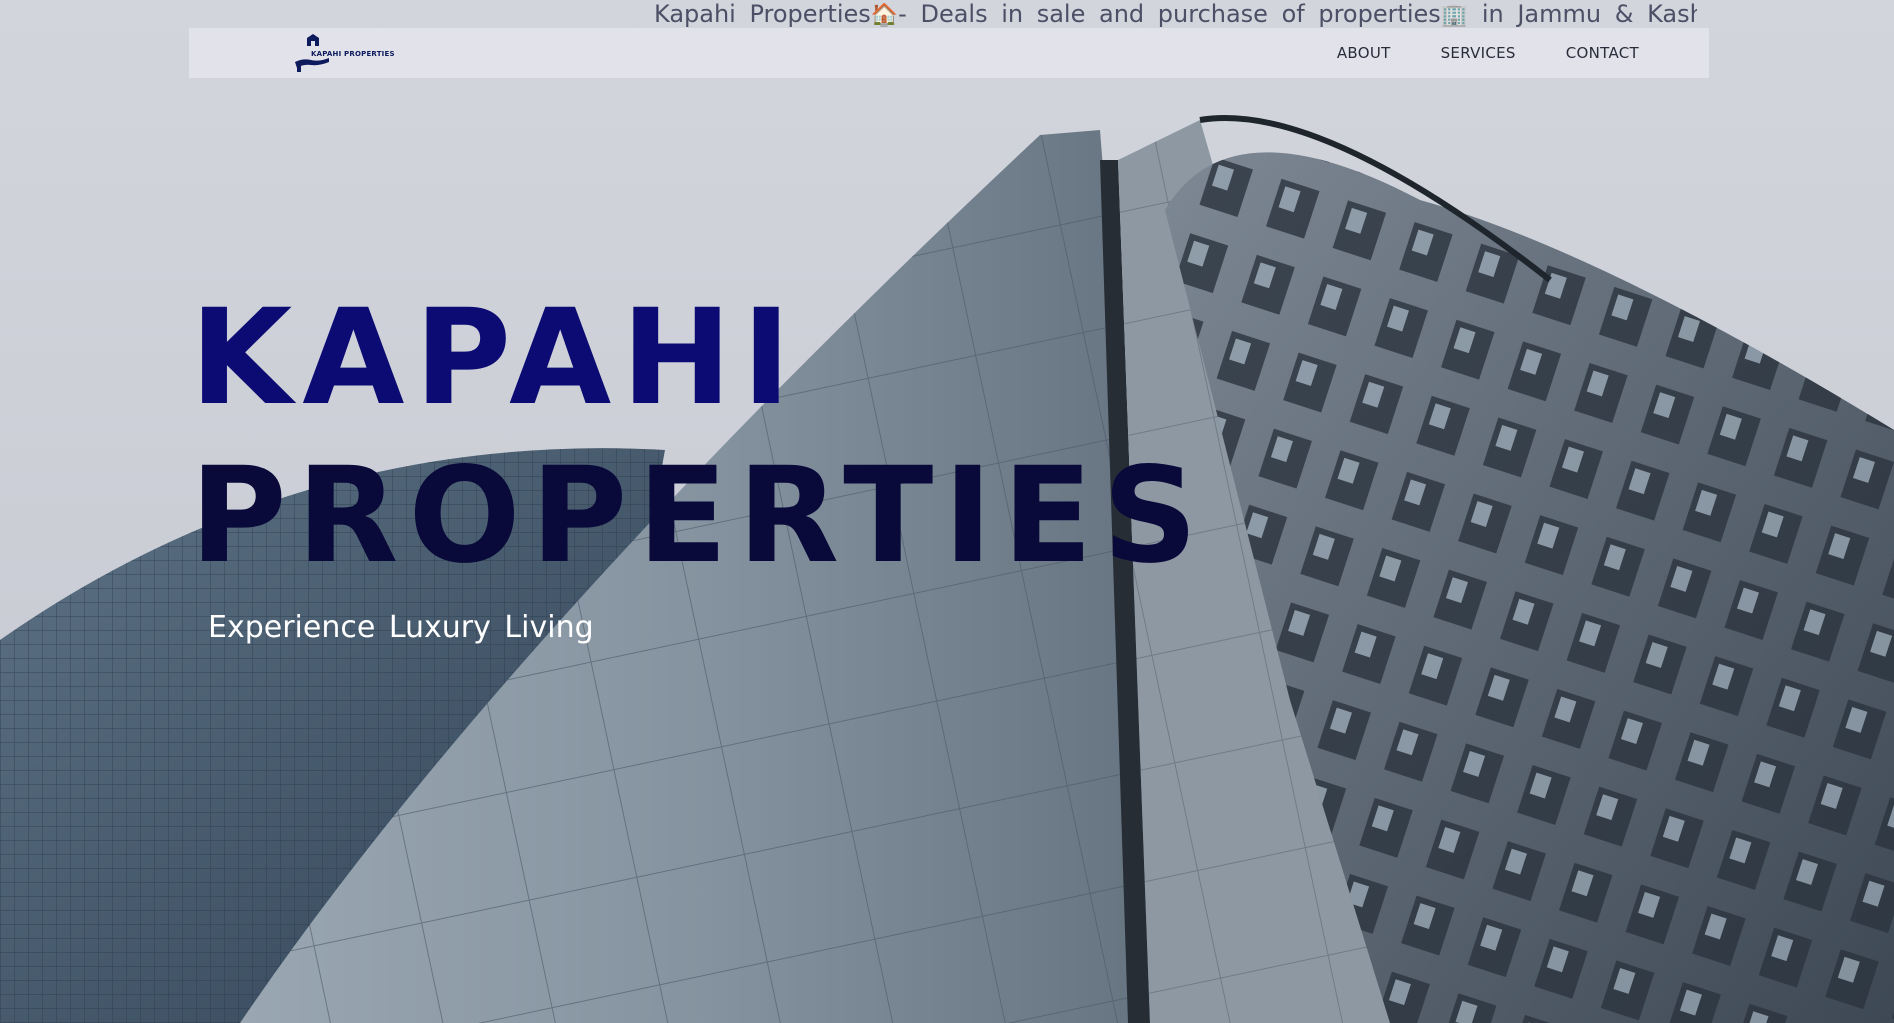 The width and height of the screenshot is (1894, 1023). I want to click on building-icon: 🏢, so click(1454, 15).